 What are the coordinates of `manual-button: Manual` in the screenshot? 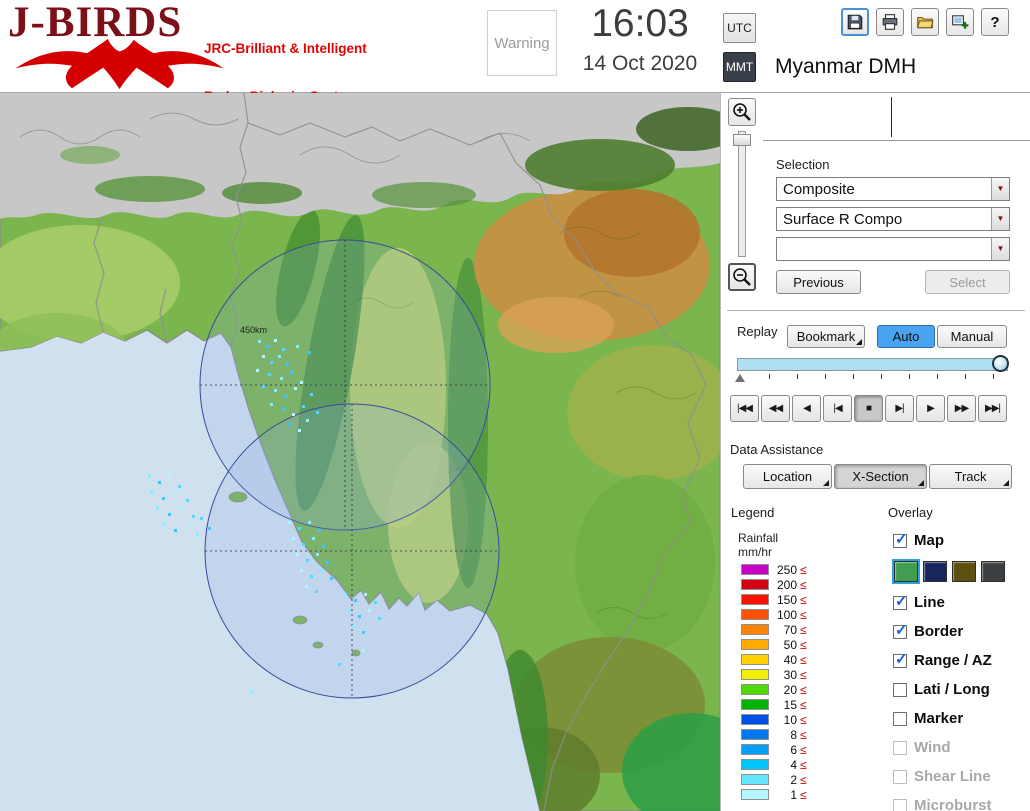 It's located at (972, 336).